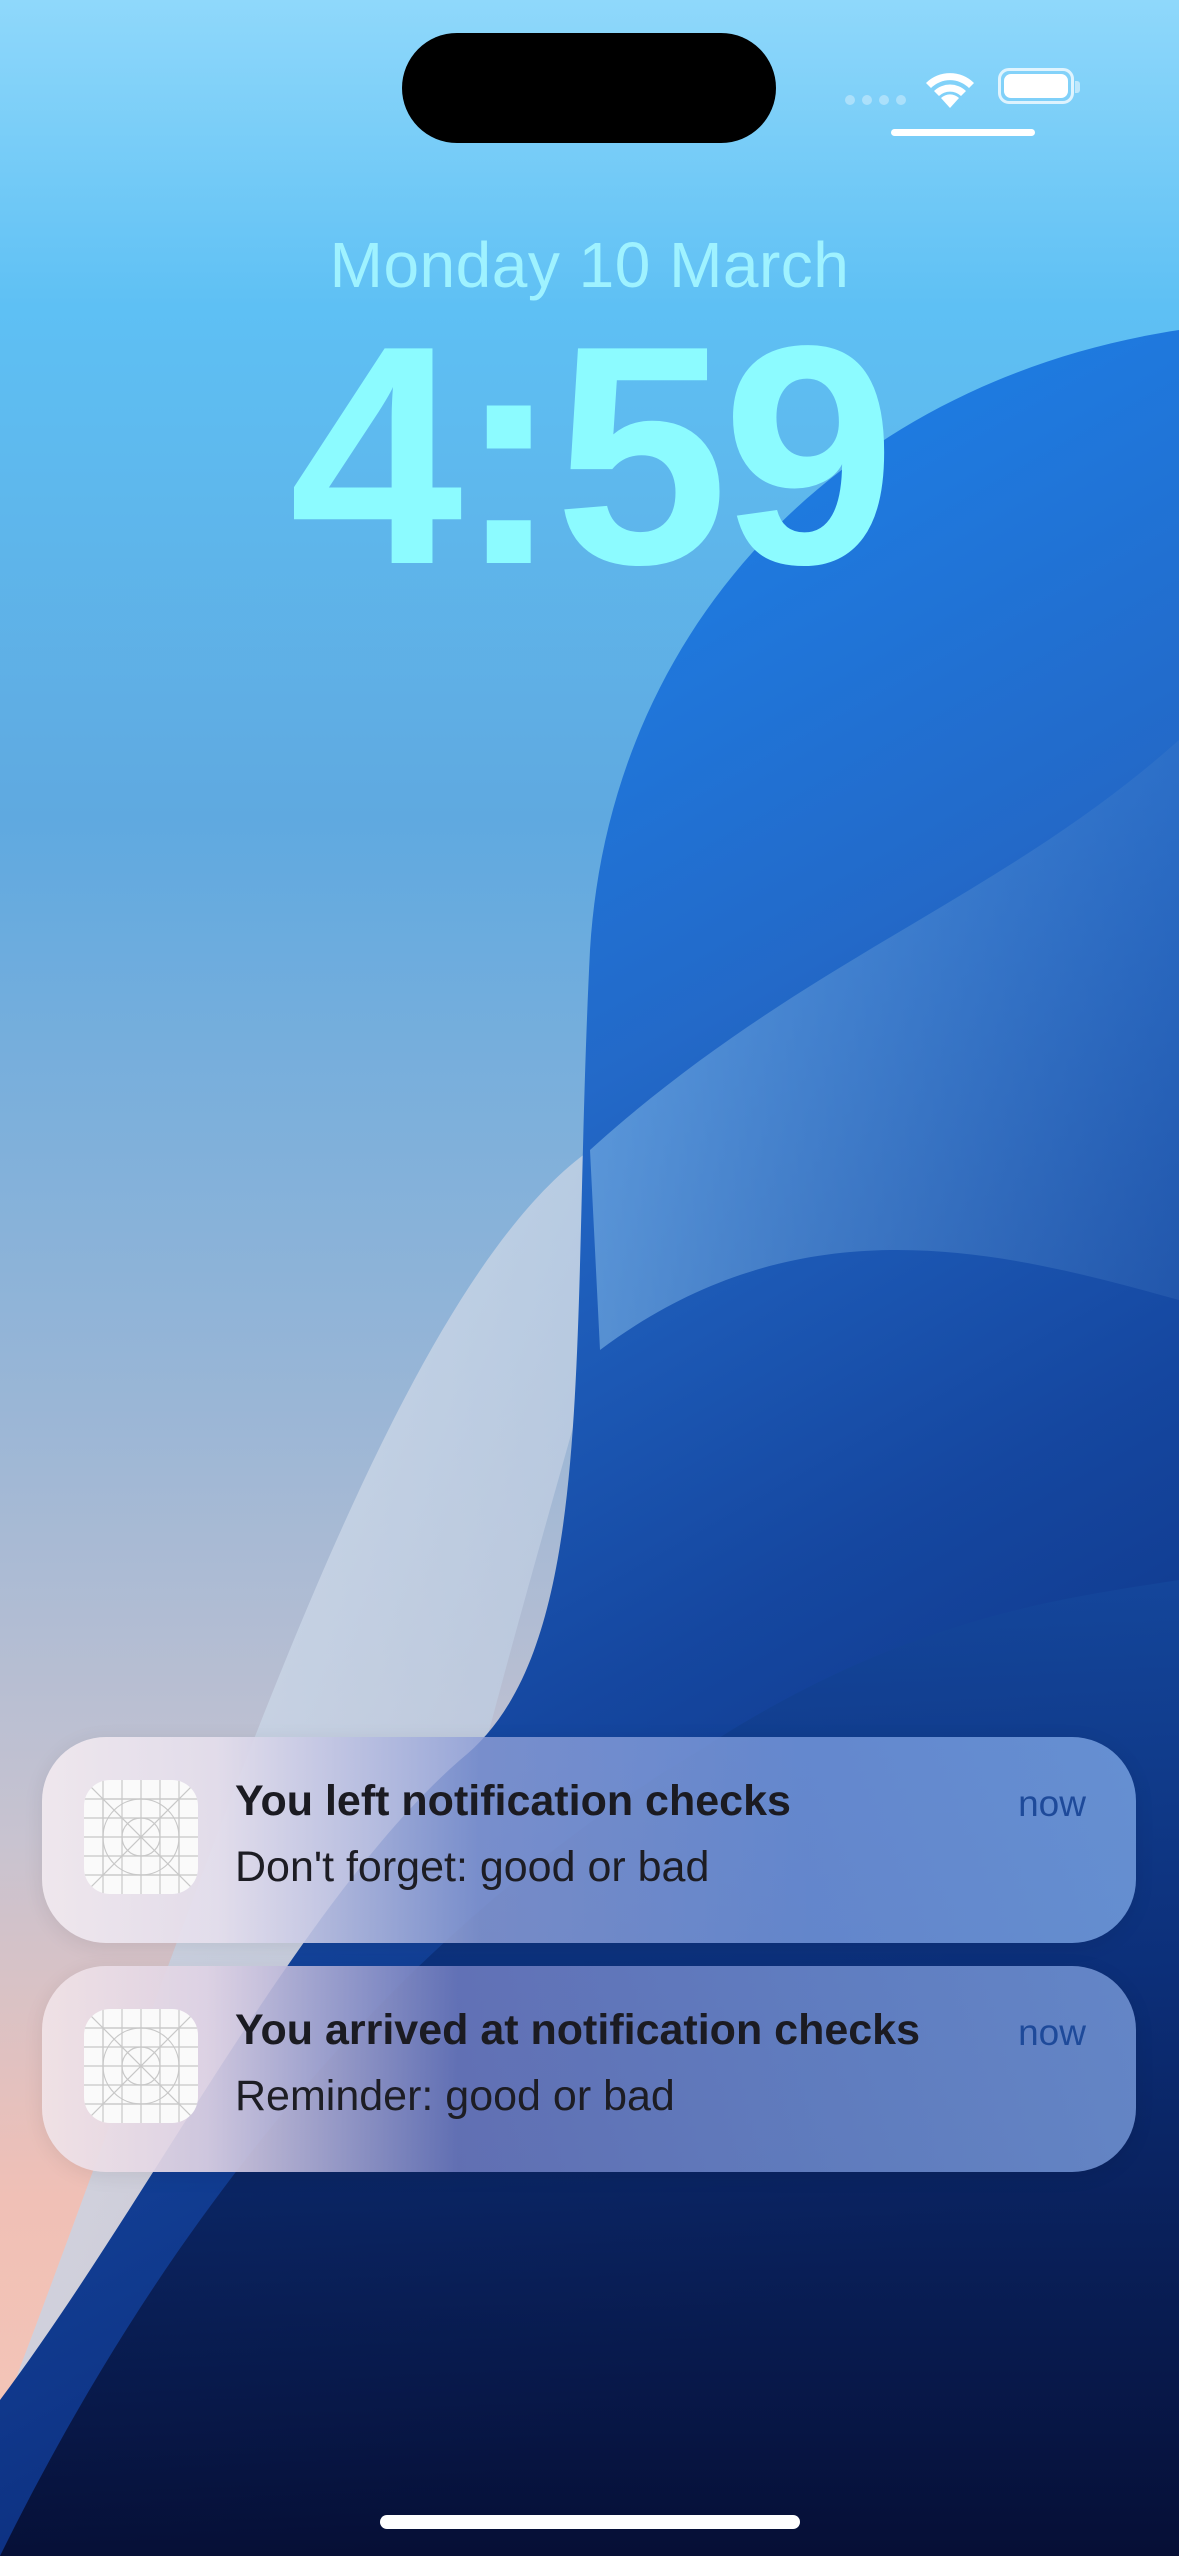  I want to click on notification-body: Don't forget: good or bad, so click(472, 1867).